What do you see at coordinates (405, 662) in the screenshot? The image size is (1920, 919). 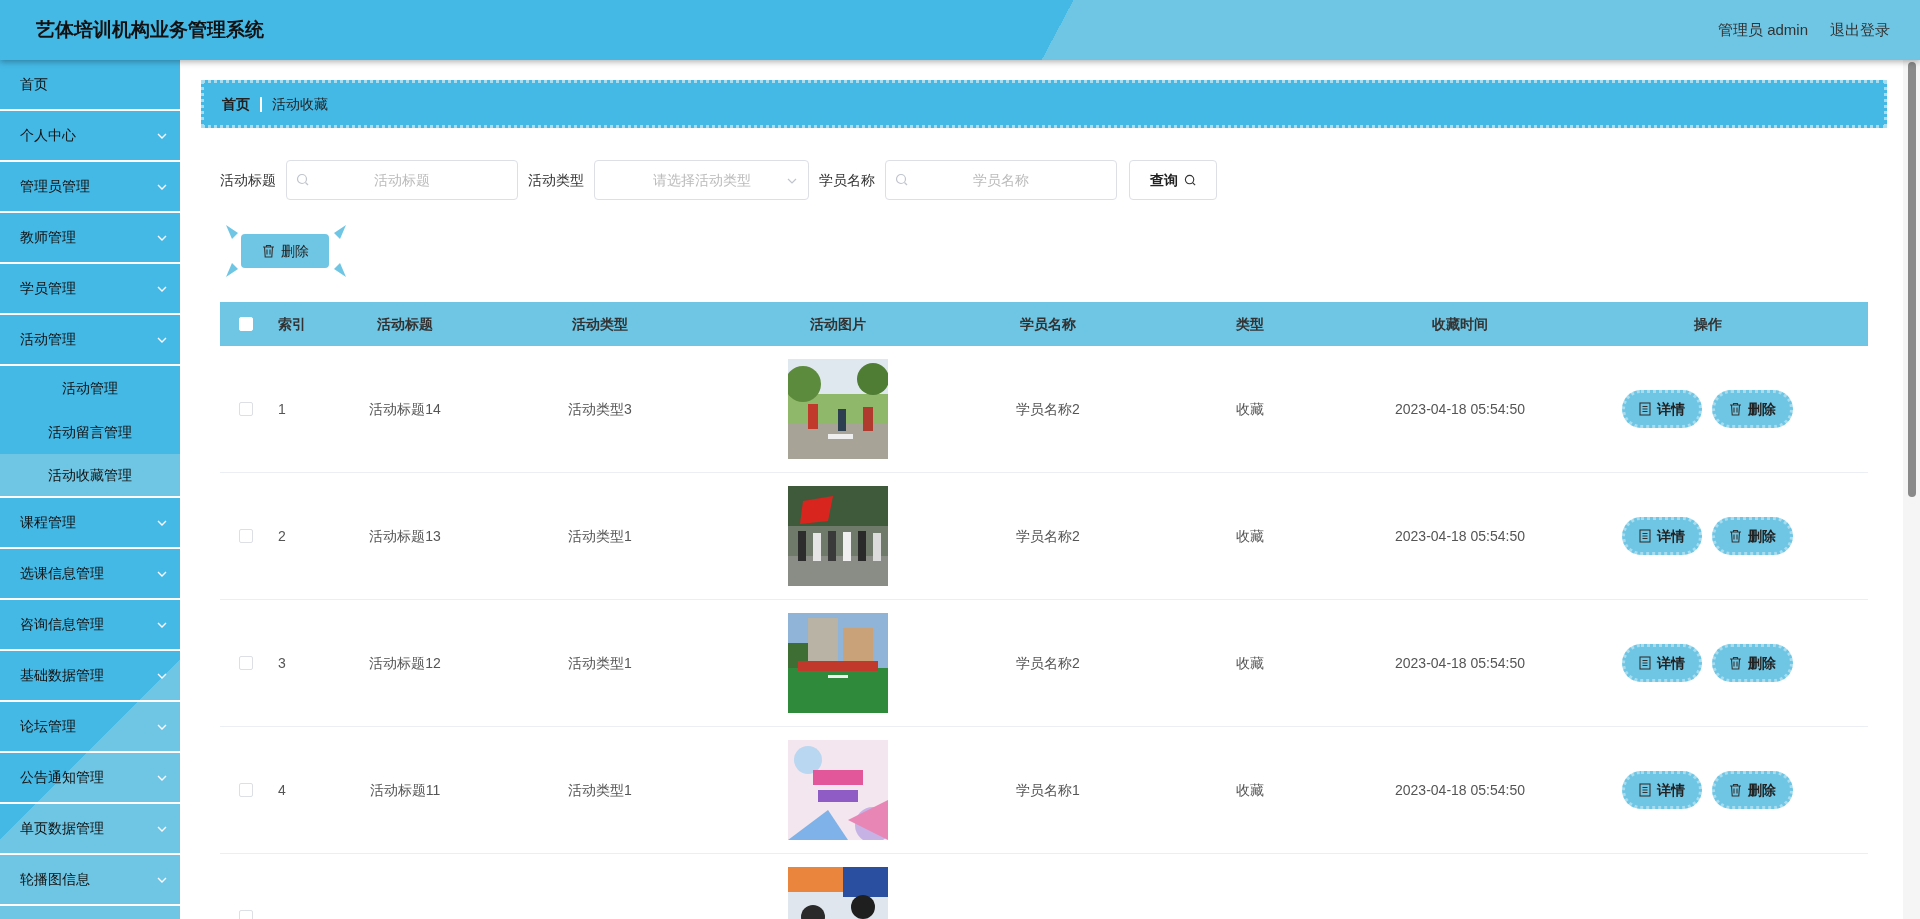 I see `table-cell: 活动标题12` at bounding box center [405, 662].